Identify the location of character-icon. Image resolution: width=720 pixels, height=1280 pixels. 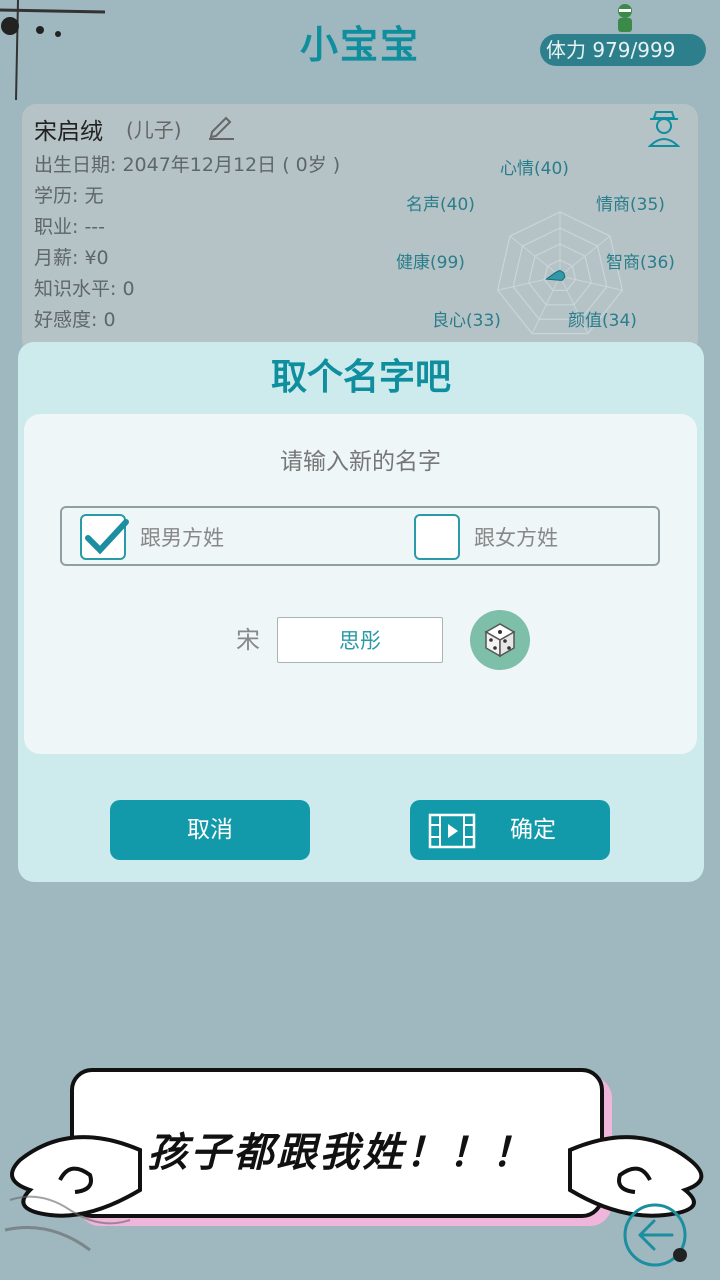
(625, 18).